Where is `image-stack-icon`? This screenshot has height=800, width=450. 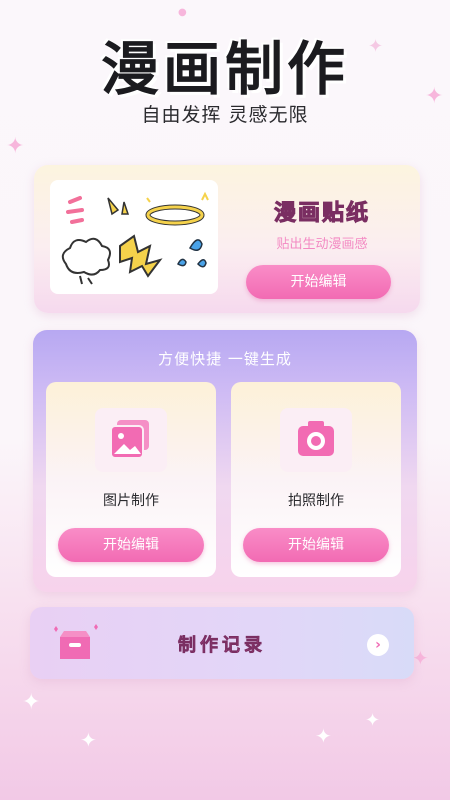 image-stack-icon is located at coordinates (129, 439).